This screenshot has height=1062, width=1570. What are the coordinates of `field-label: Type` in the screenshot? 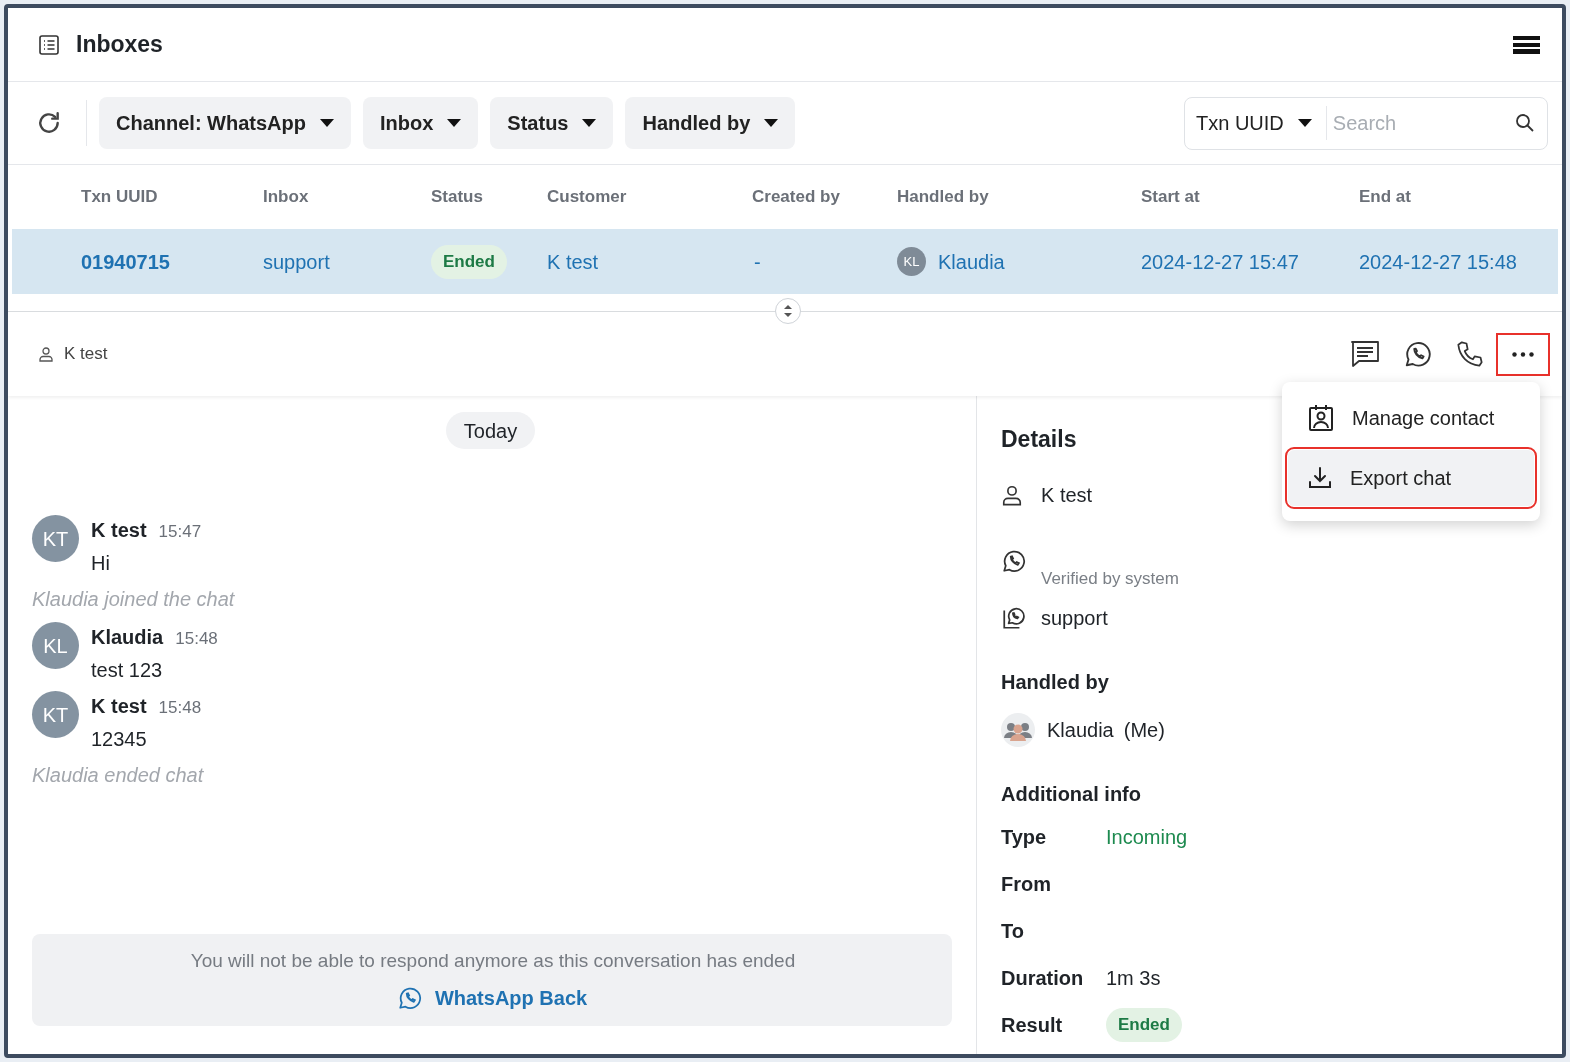 It's located at (1024, 837).